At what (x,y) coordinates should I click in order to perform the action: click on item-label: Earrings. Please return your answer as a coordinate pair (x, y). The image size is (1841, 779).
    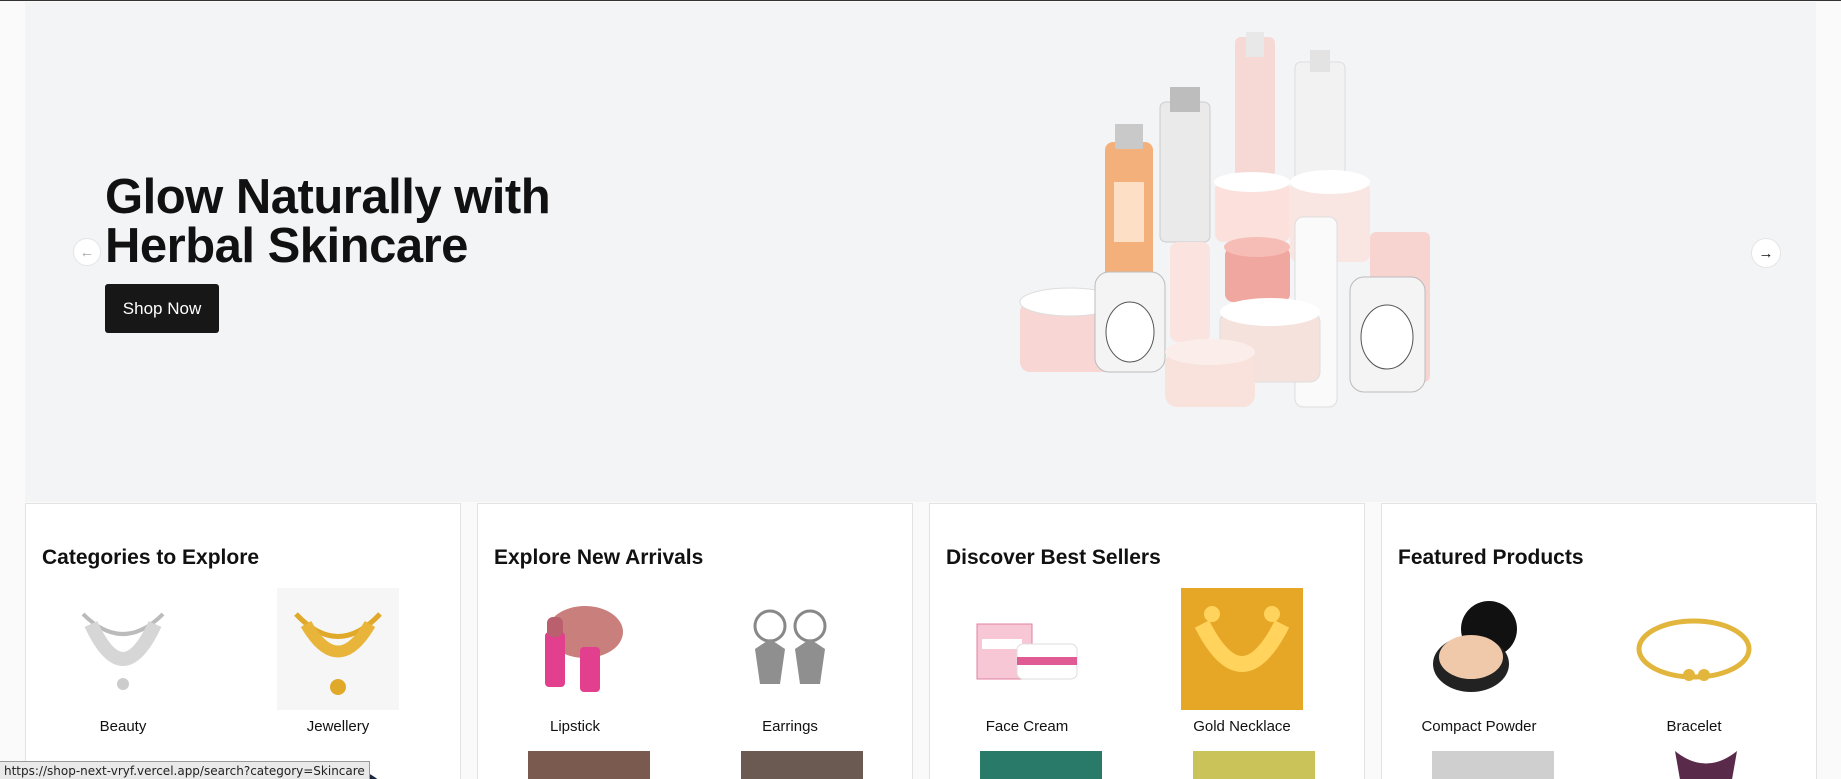
    Looking at the image, I should click on (790, 726).